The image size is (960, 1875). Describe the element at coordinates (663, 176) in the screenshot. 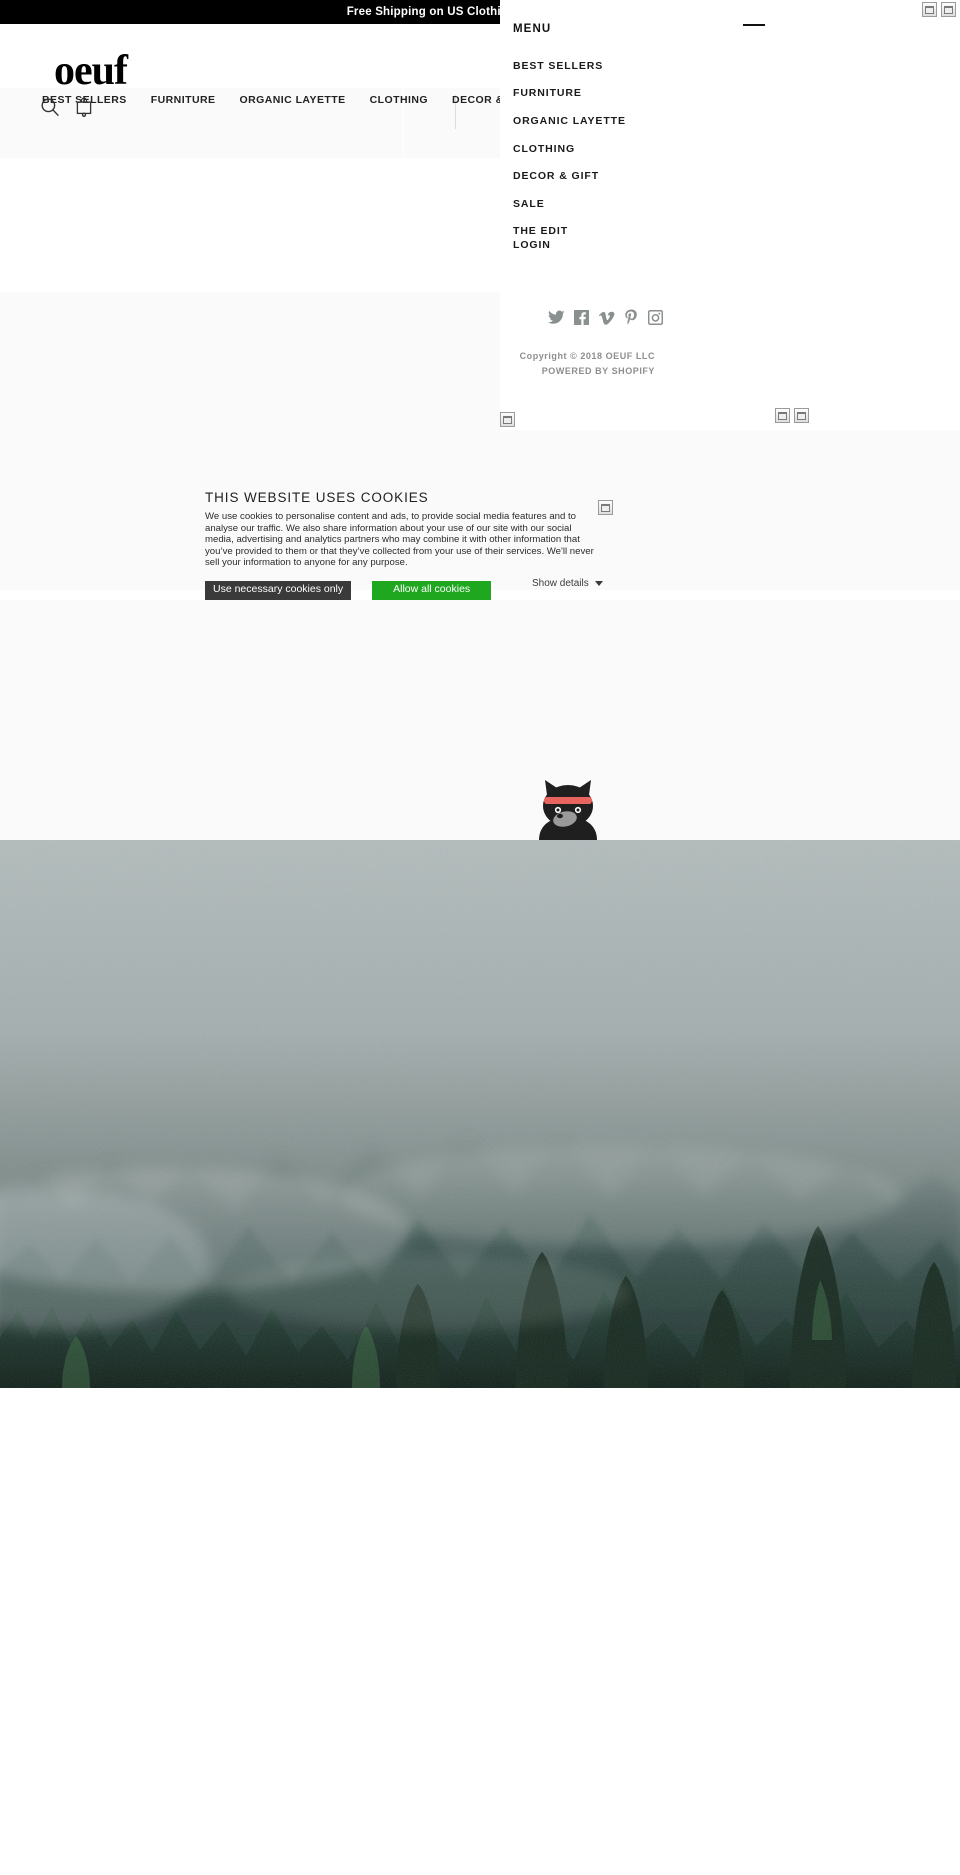

I see `menu-item-decor-gift: DECOR & GIFT` at that location.